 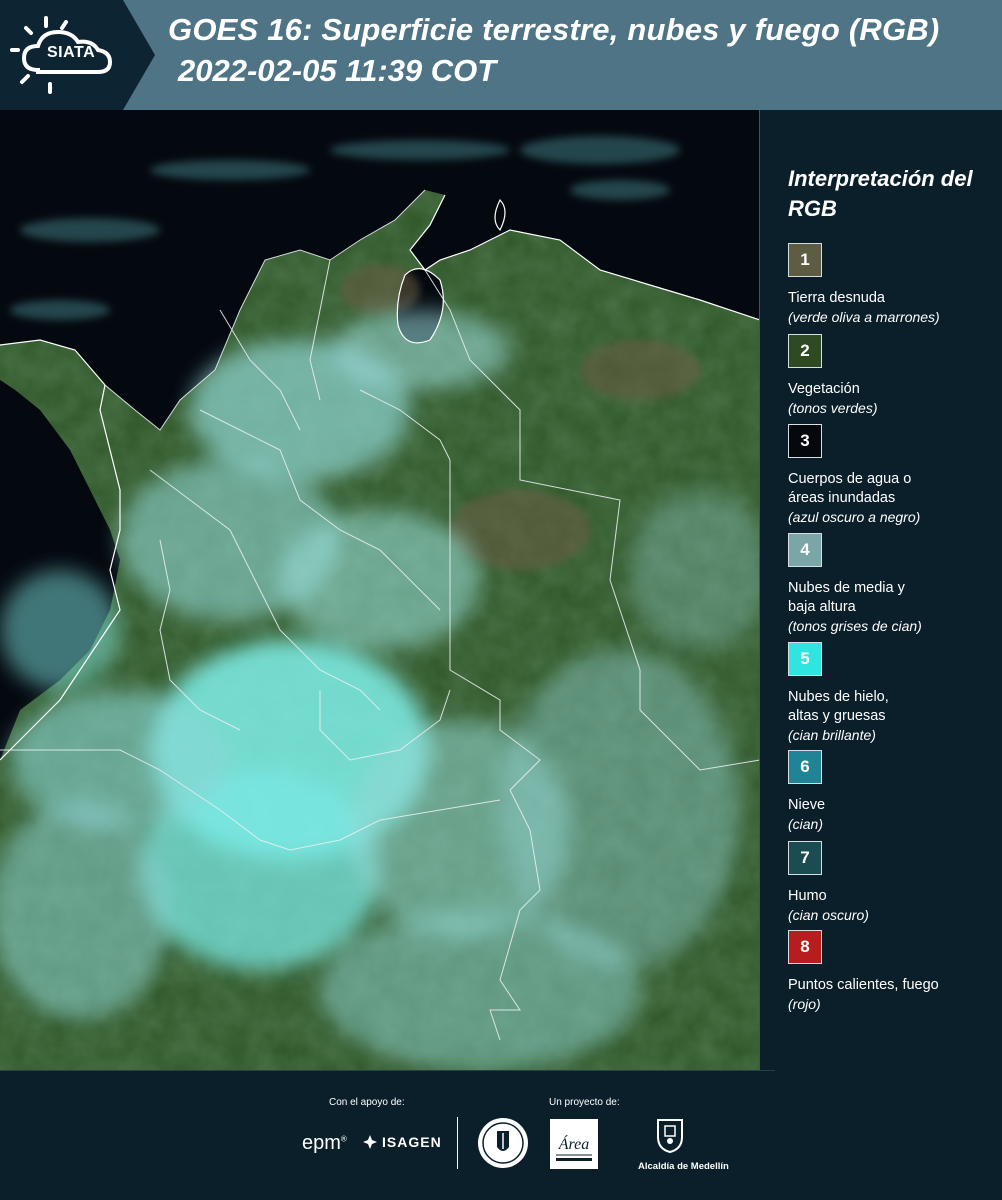 I want to click on support-label: Con el apoyo de:, so click(x=367, y=1102).